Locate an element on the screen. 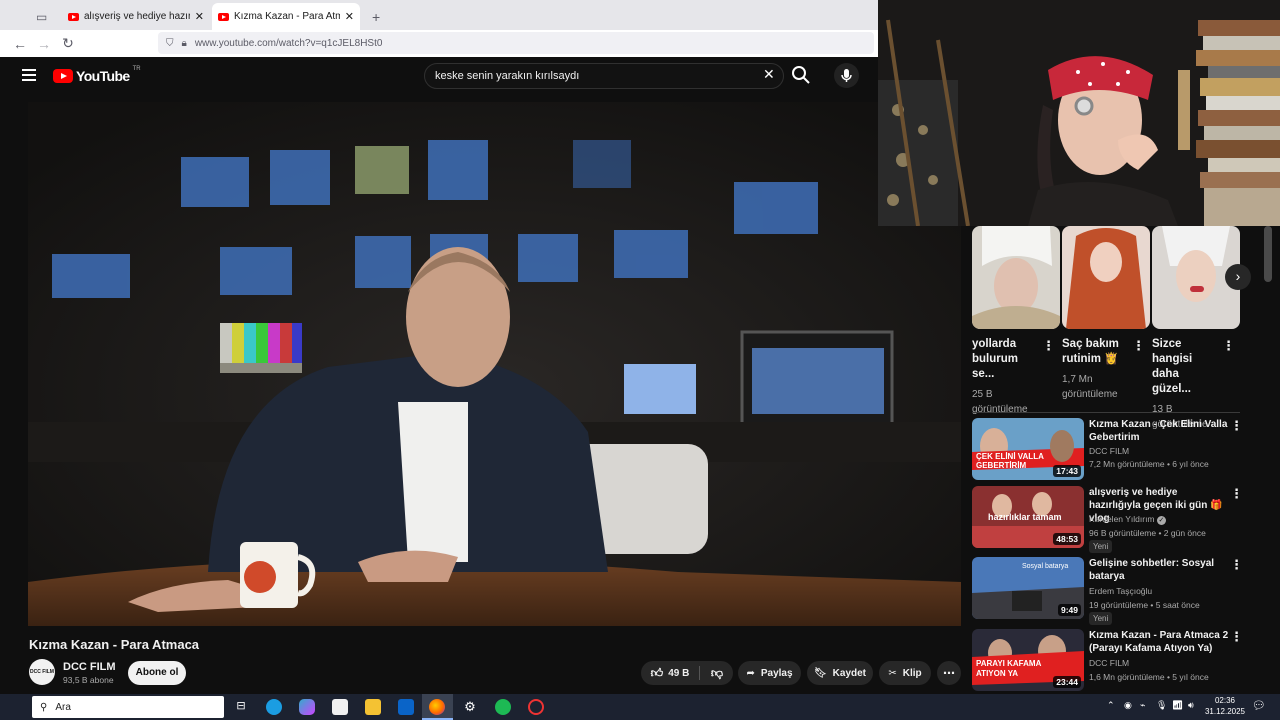 The width and height of the screenshot is (1280, 720). settings-gear-icon: ⚙ is located at coordinates (470, 707).